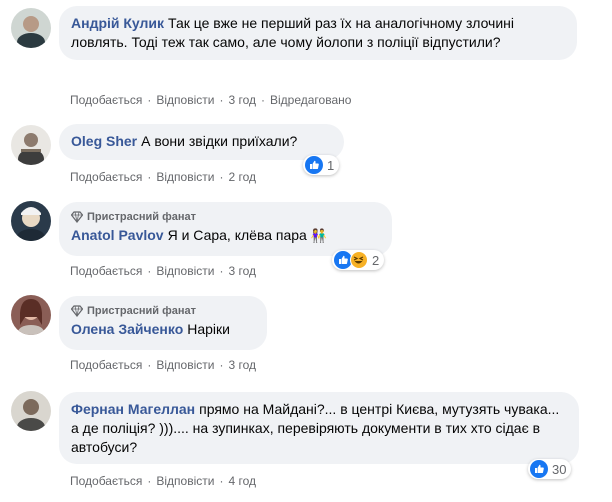 The image size is (612, 502). I want to click on comment-bubble: Oleg Sher А вони звідки приїхали?, so click(201, 142).